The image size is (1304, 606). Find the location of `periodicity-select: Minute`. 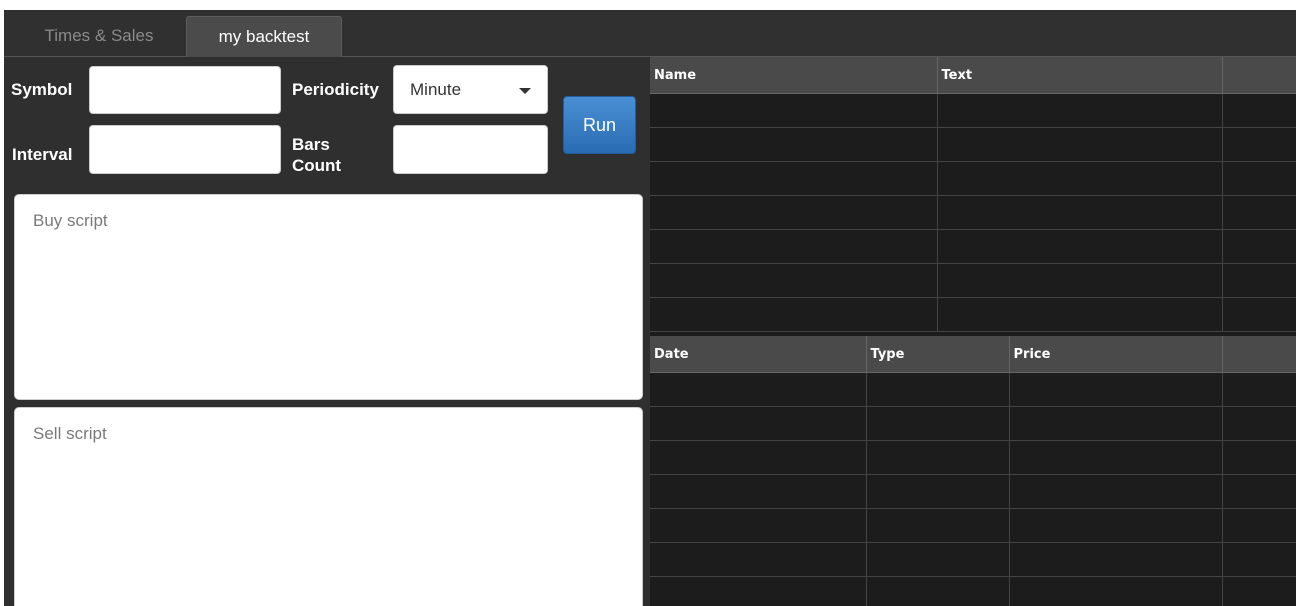

periodicity-select: Minute is located at coordinates (470, 89).